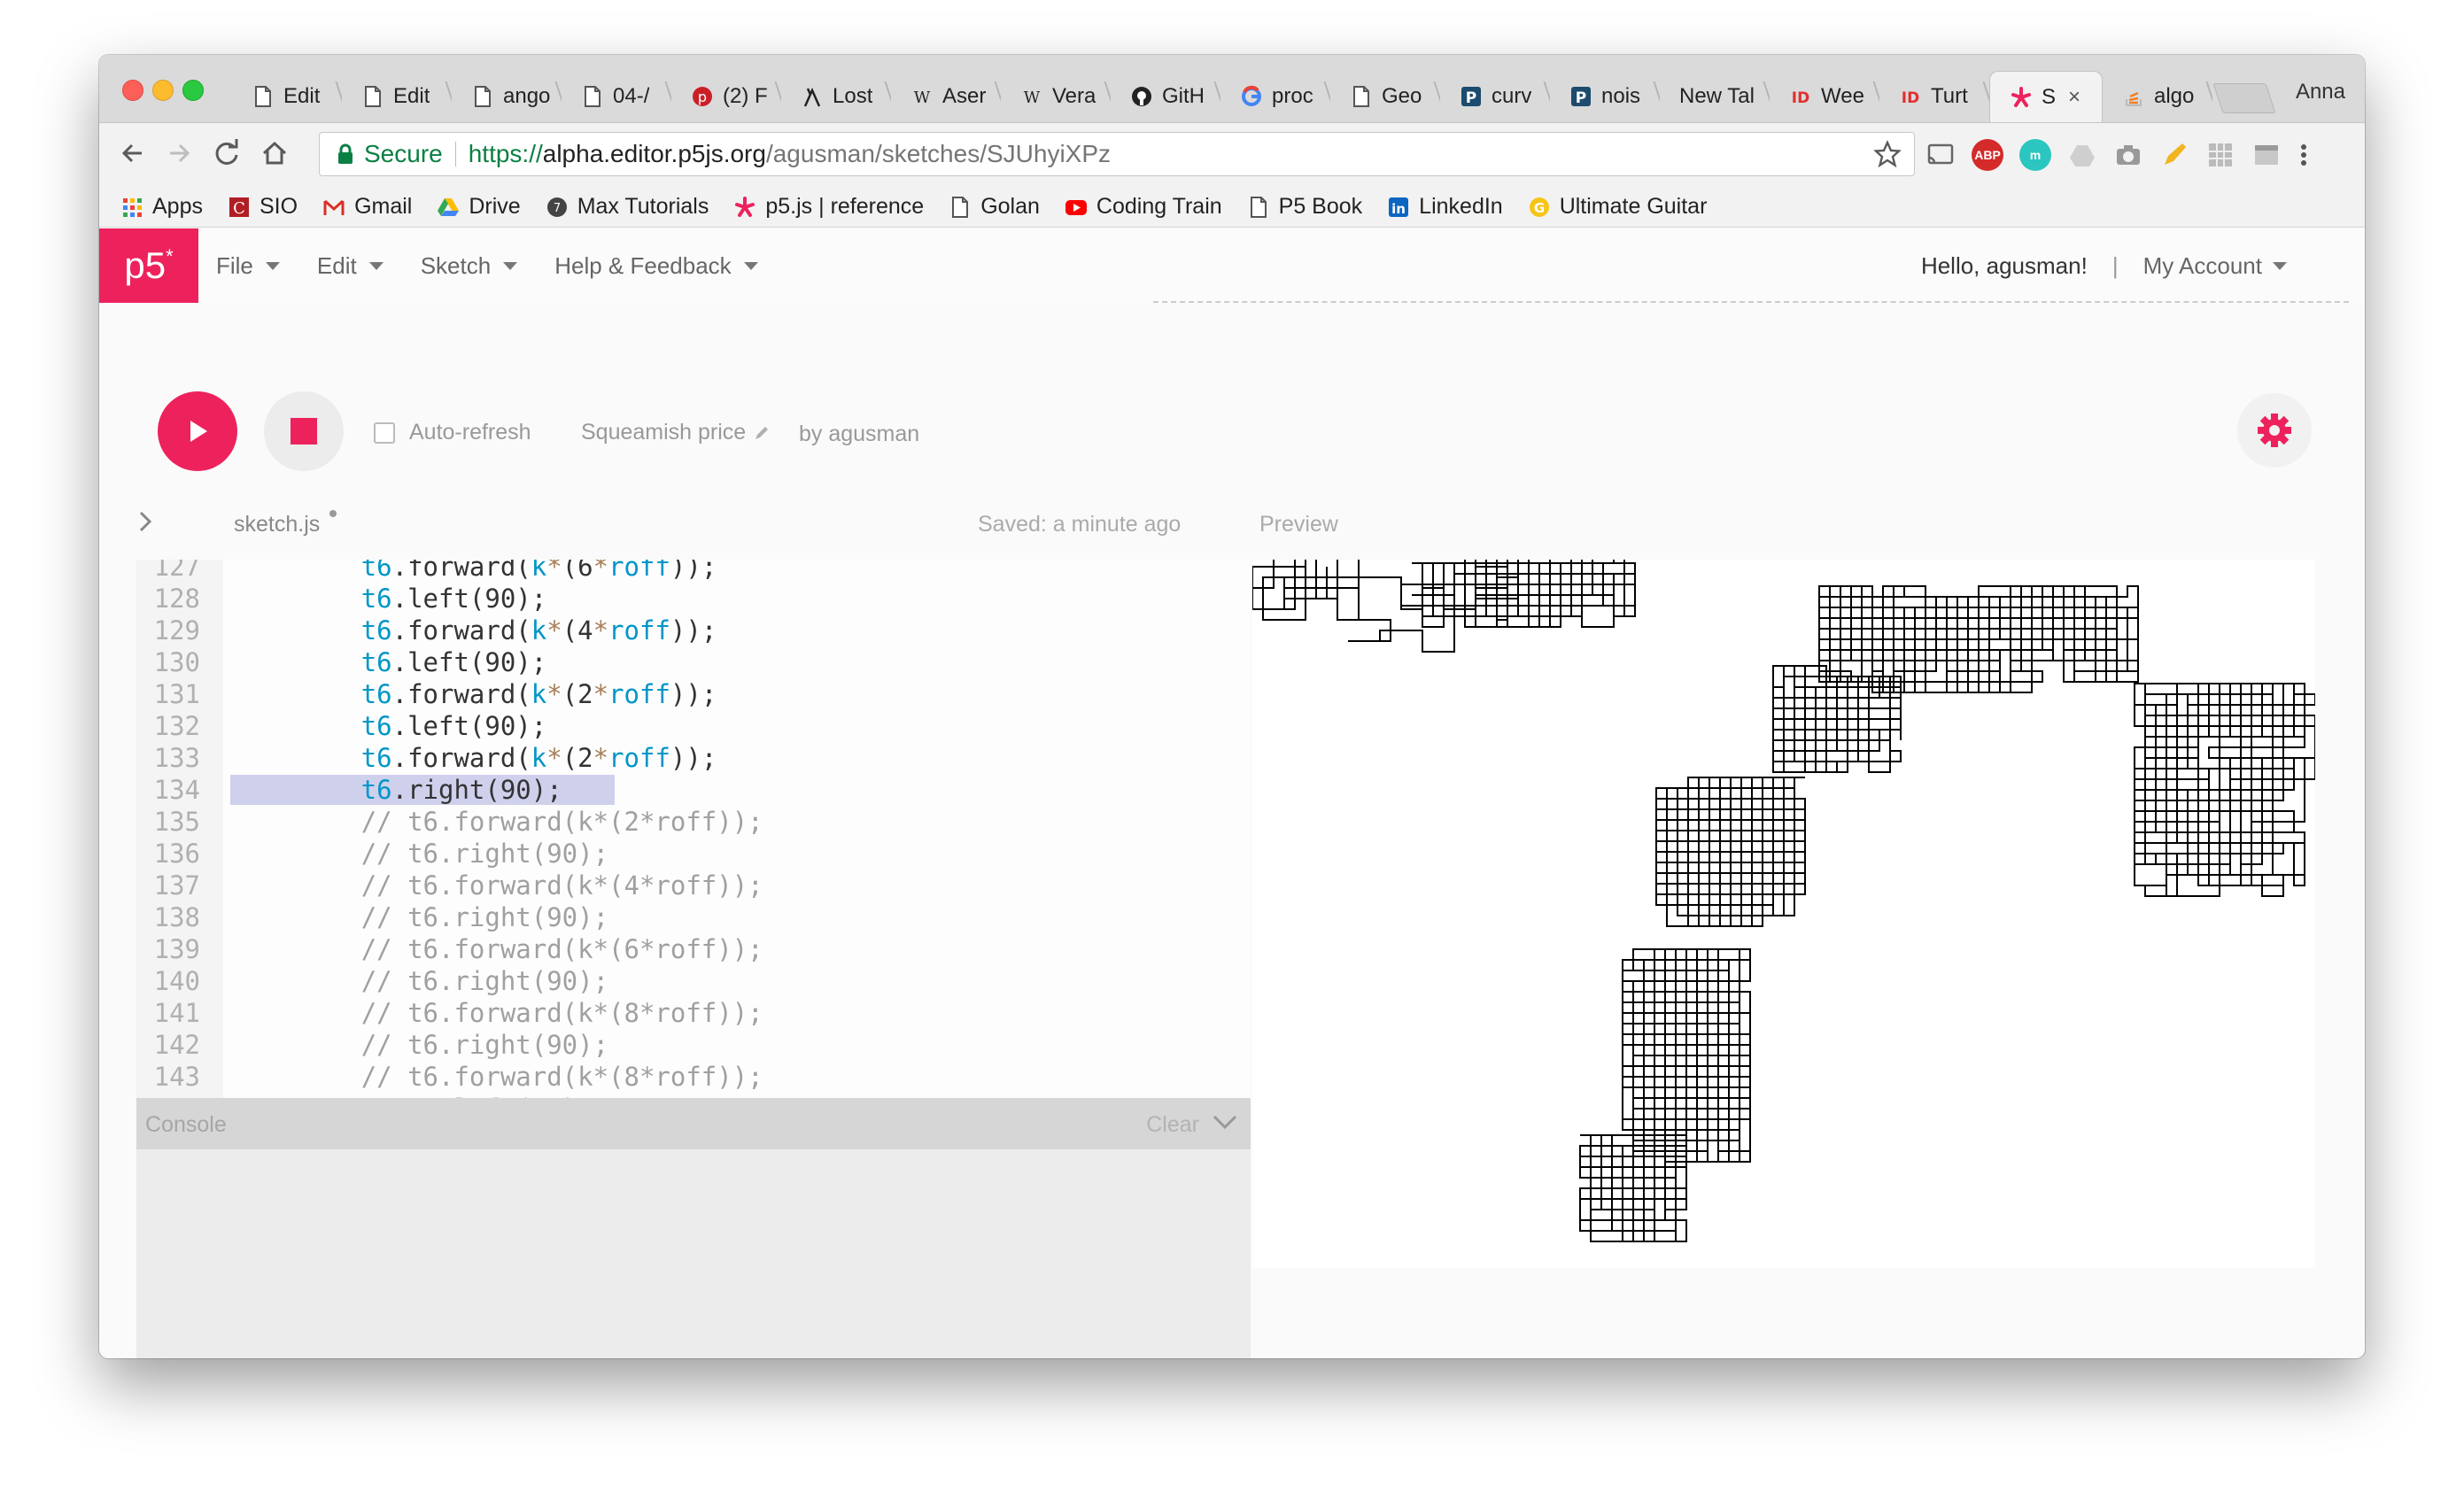 Image resolution: width=2464 pixels, height=1500 pixels. Describe the element at coordinates (1183, 96) in the screenshot. I see `tab-label: GitH` at that location.